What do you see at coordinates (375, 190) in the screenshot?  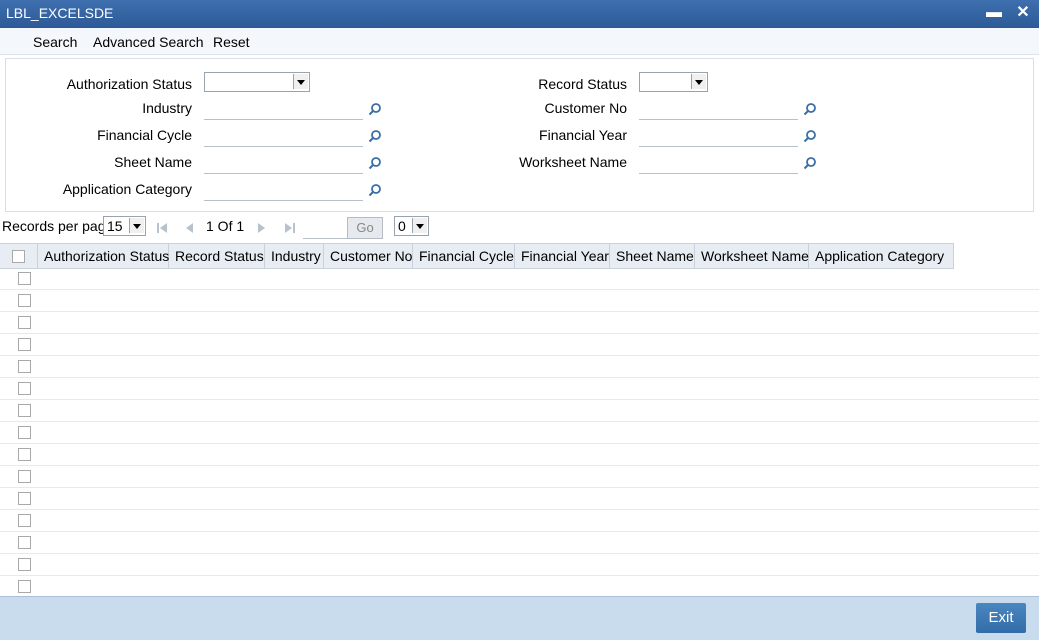 I see `application-category-lookup-icon` at bounding box center [375, 190].